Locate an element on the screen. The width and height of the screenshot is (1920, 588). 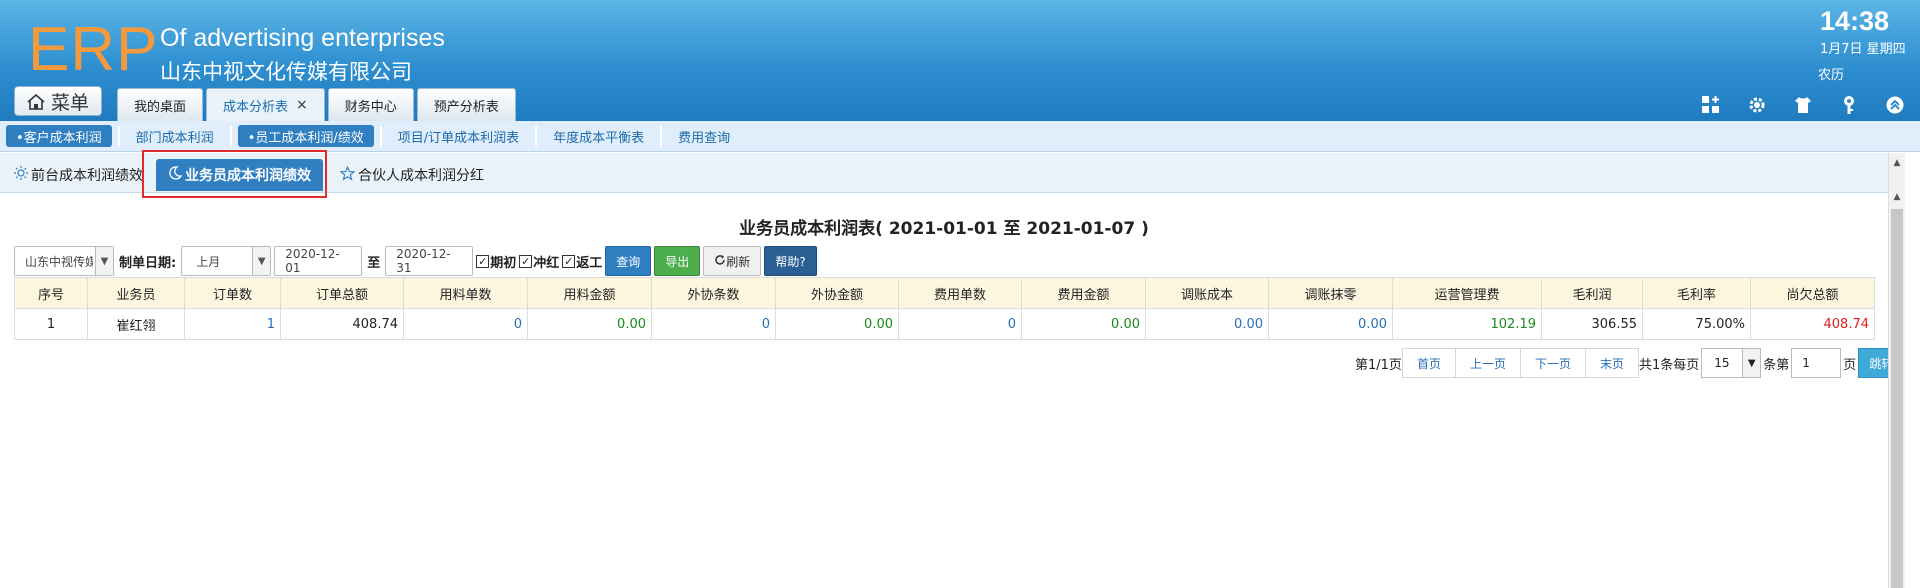
col-adjust-cost: 调账成本 is located at coordinates (1207, 293).